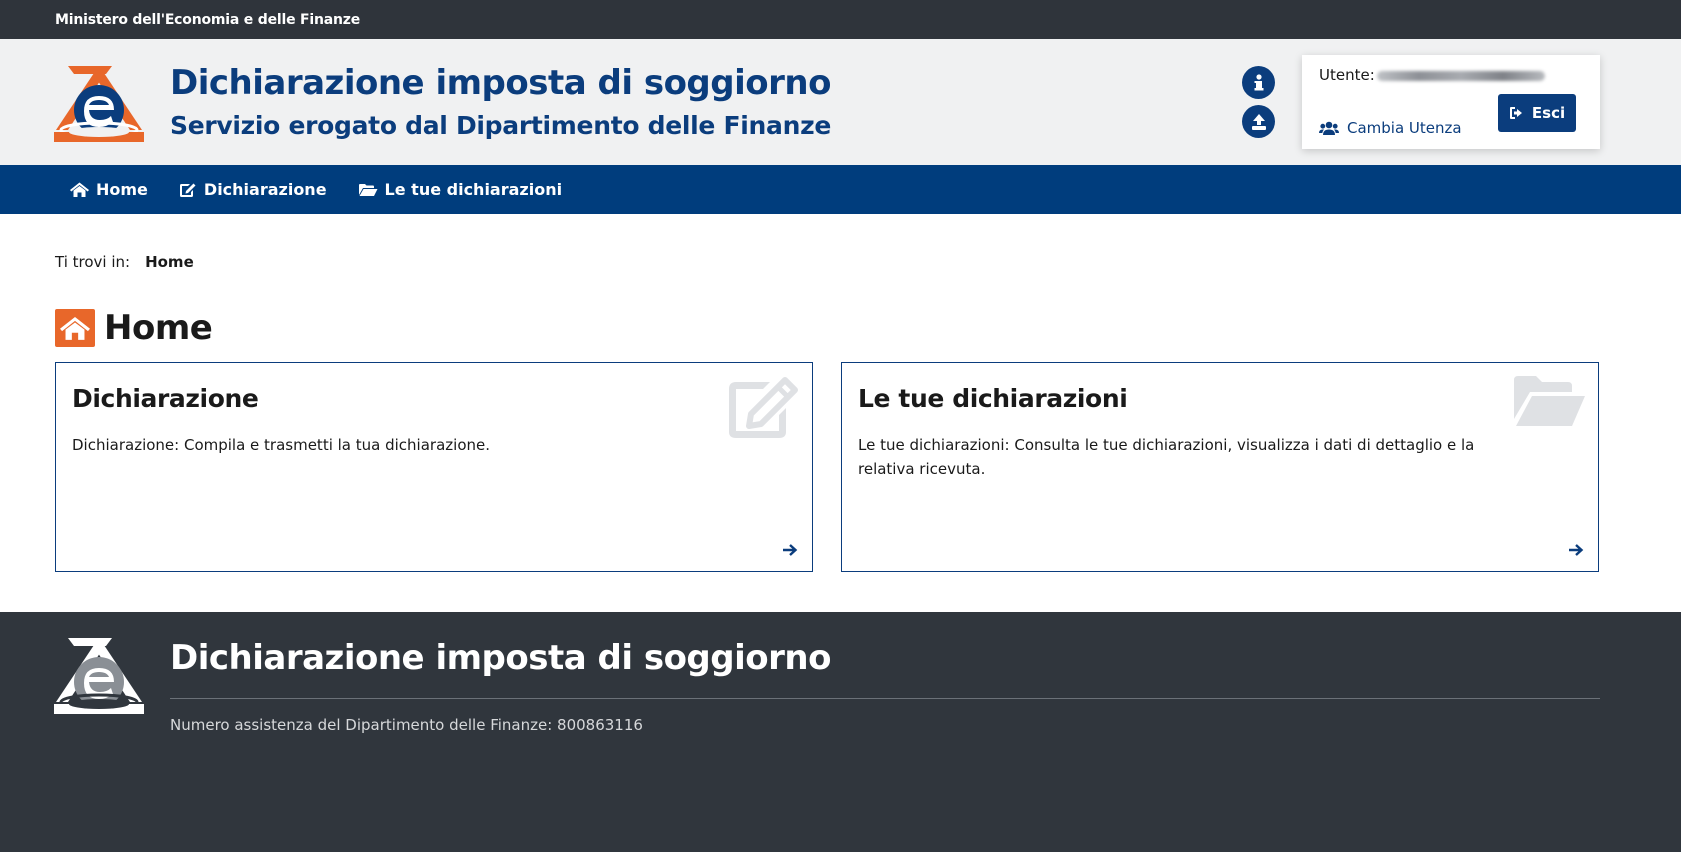  Describe the element at coordinates (208, 19) in the screenshot. I see `ministry-name: Ministero dell'Economia e delle Finanze` at that location.